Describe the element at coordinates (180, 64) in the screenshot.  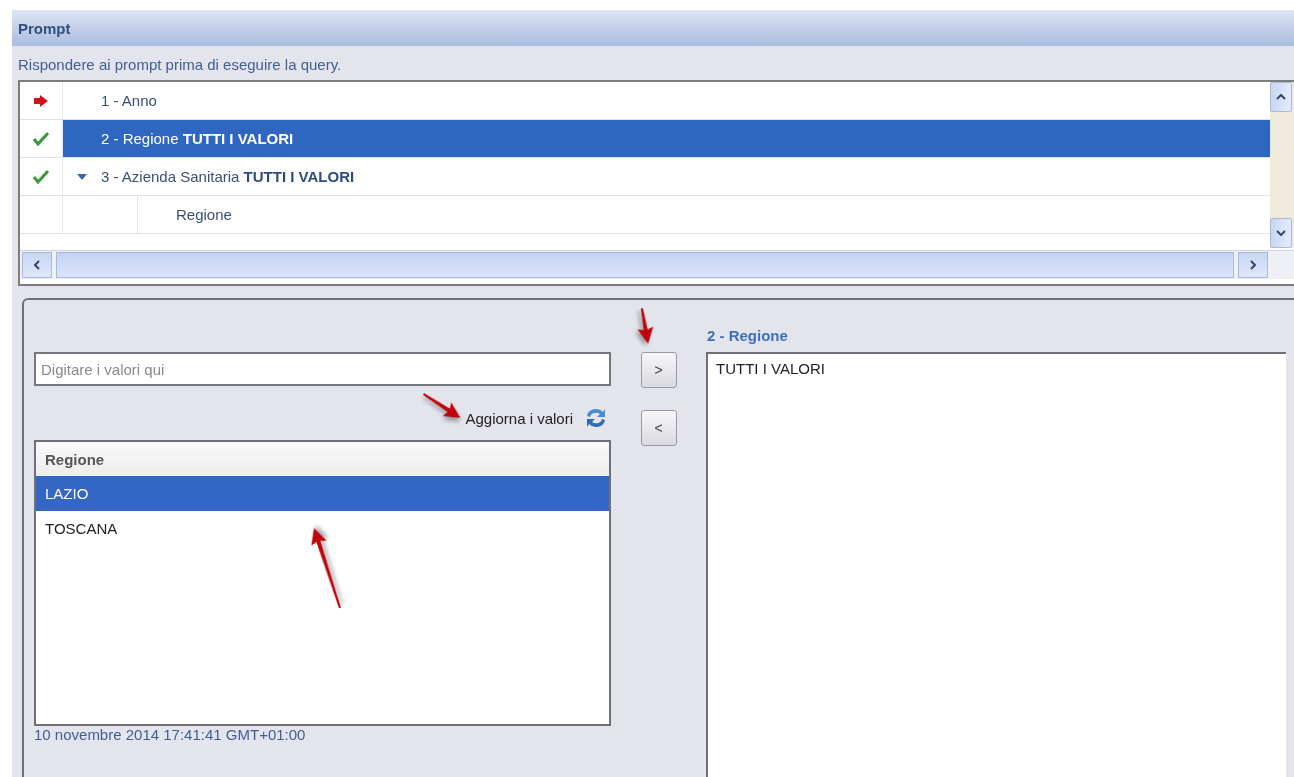
I see `instructions-text: Rispondere ai prompt prima di eseguire la query.` at that location.